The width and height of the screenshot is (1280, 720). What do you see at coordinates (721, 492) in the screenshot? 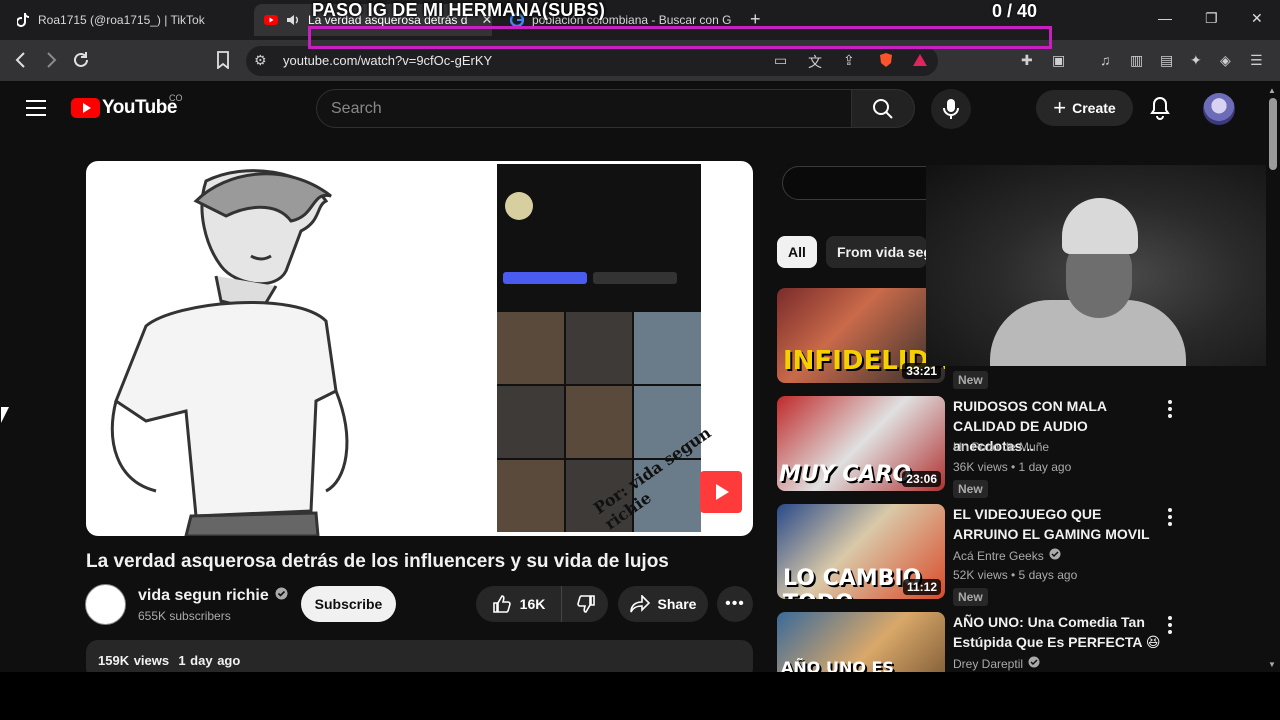
I see `subscribe-watermark-icon` at bounding box center [721, 492].